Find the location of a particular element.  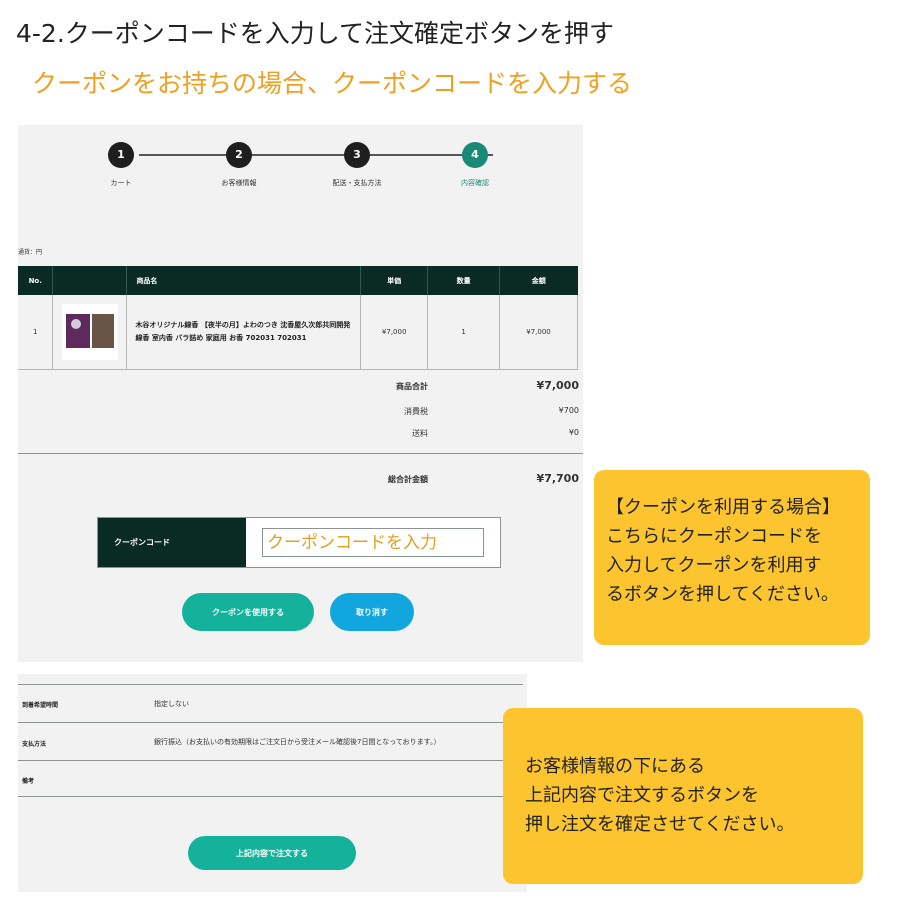

delivery-time-value: 指定しない is located at coordinates (171, 704).